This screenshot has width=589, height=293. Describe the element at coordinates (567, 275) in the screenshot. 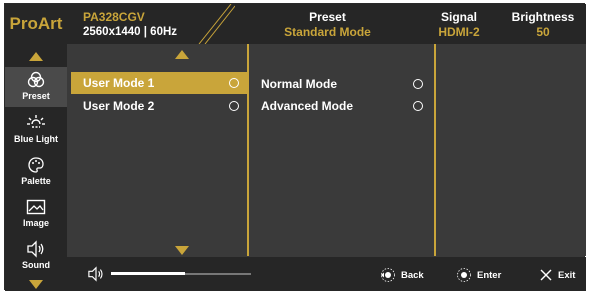

I see `exit-label: Exit` at that location.